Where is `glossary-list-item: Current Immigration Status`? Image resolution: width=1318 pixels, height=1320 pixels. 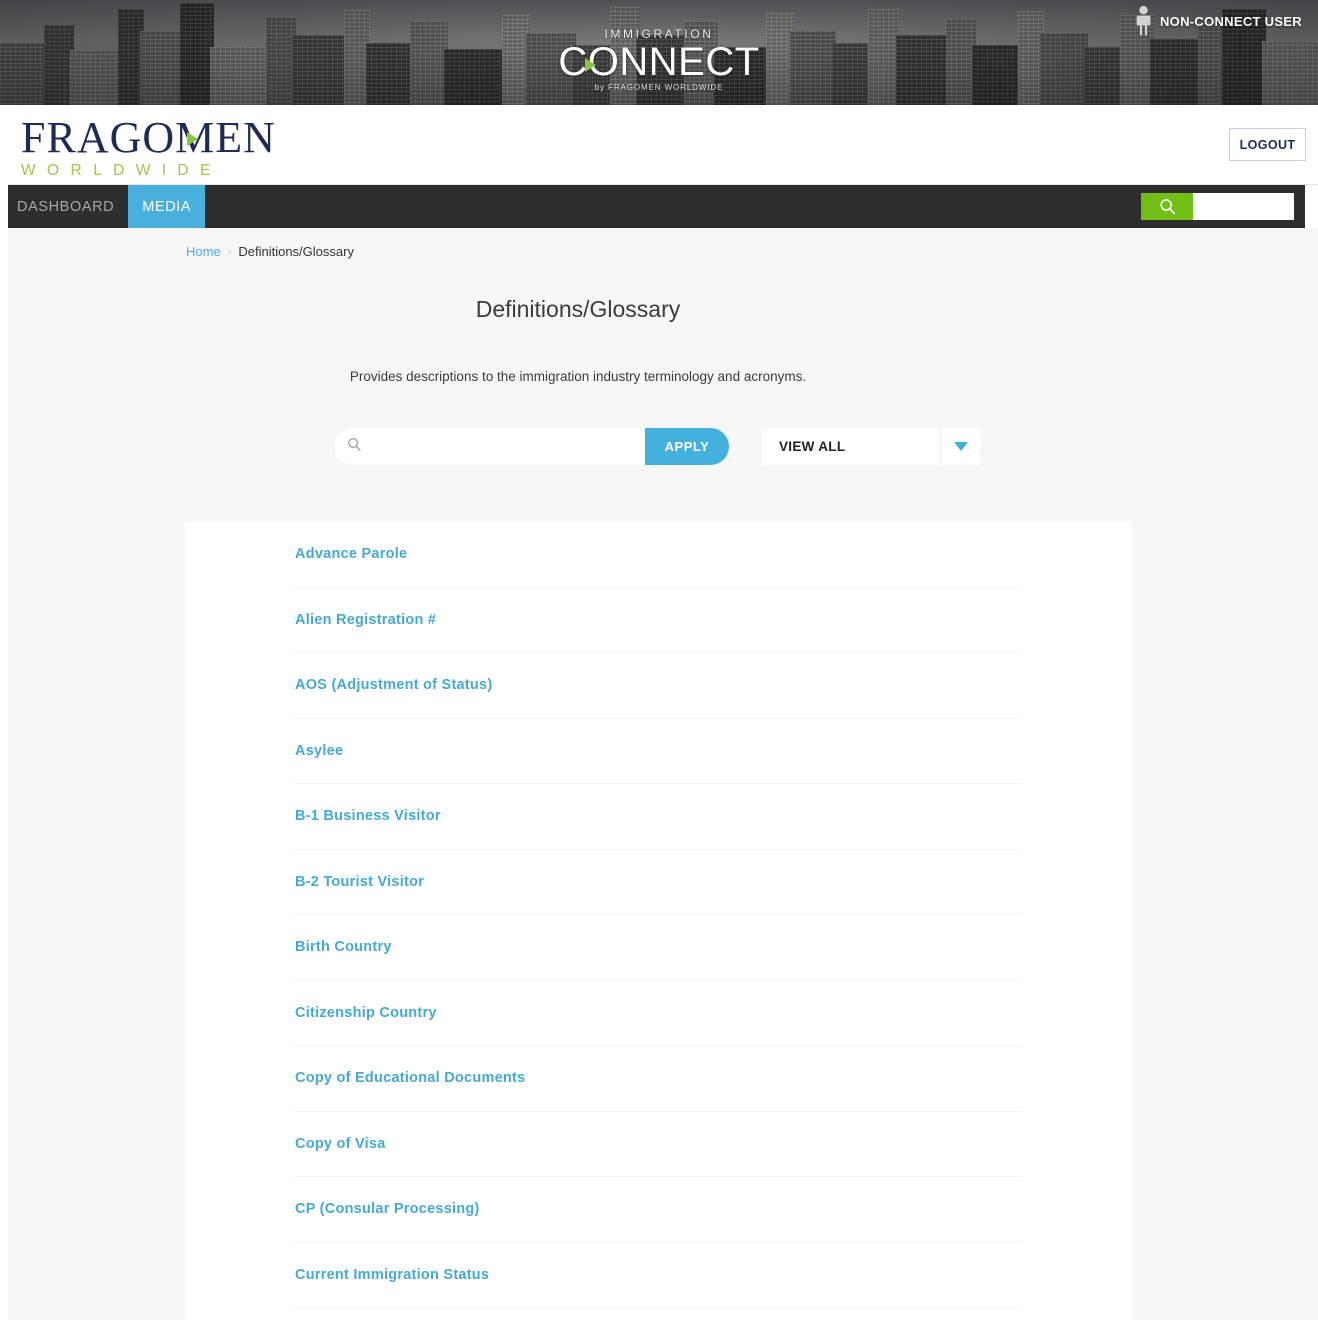
glossary-list-item: Current Immigration Status is located at coordinates (658, 1275).